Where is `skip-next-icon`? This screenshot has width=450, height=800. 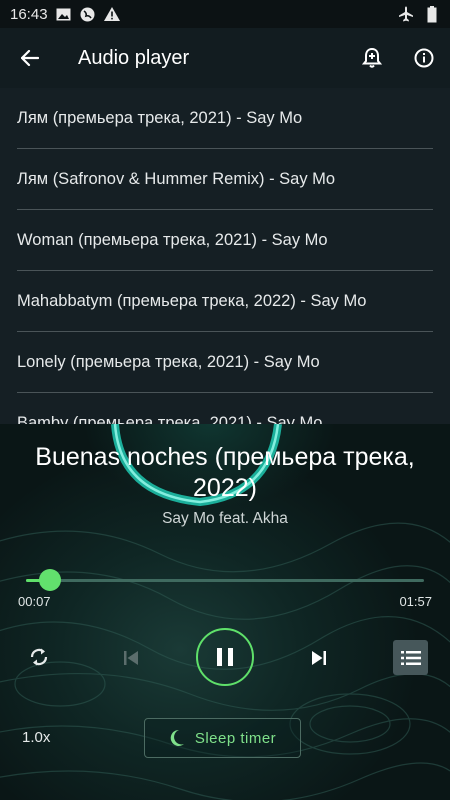 skip-next-icon is located at coordinates (319, 658).